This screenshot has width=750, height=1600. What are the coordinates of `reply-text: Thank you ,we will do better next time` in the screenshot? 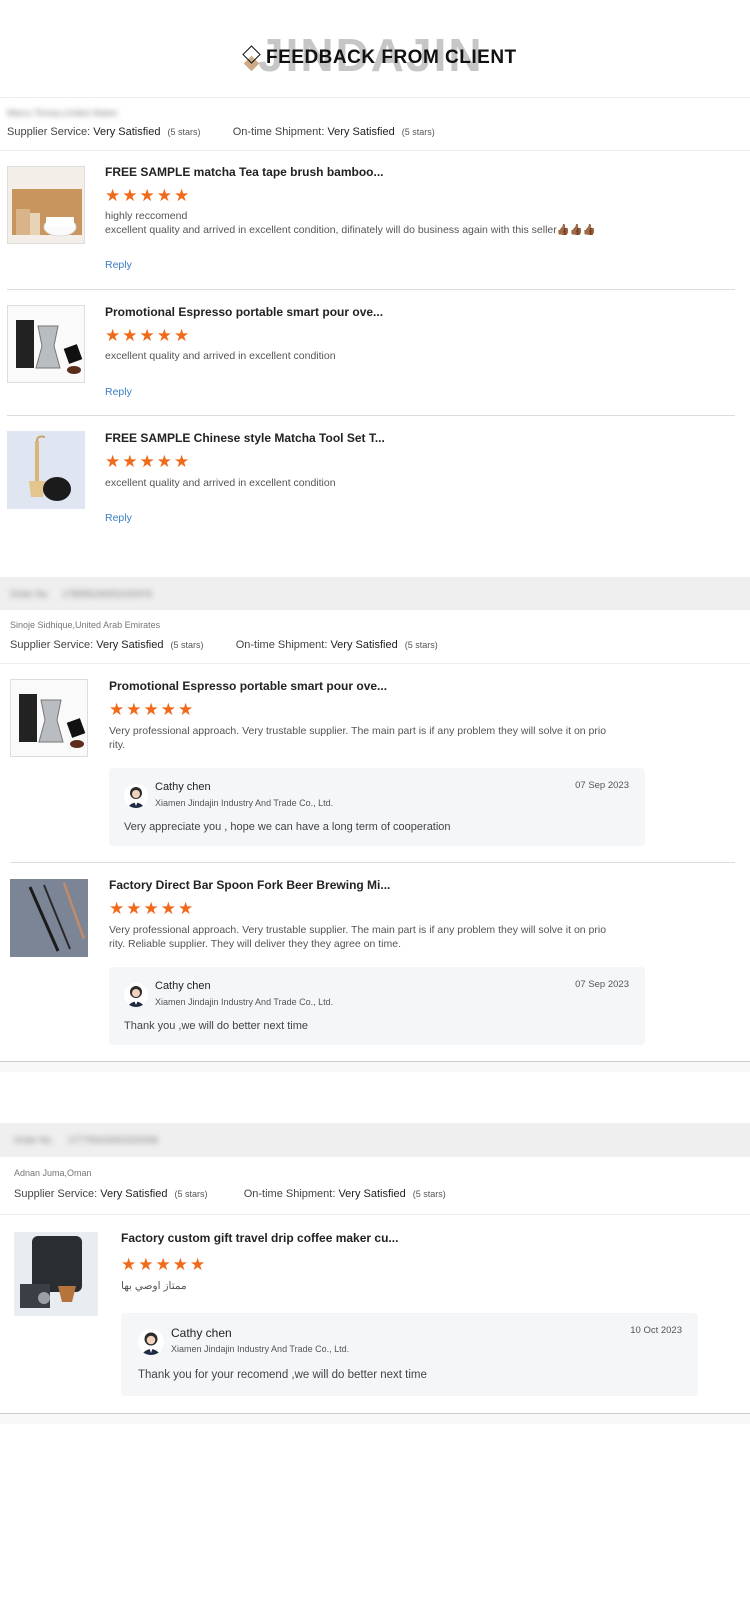 It's located at (216, 1026).